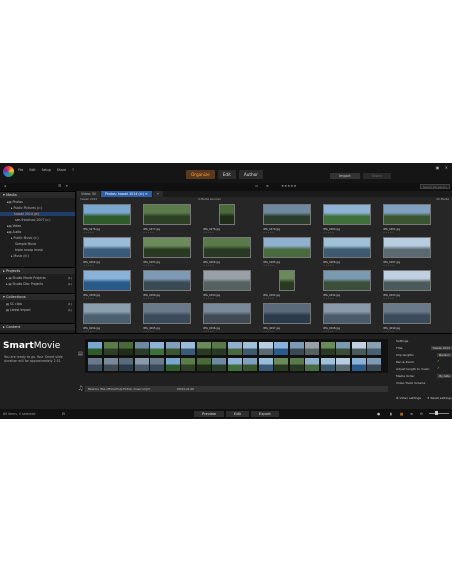 Image resolution: width=452 pixels, height=584 pixels. I want to click on checkbox-checked-icon: ✓, so click(438, 361).